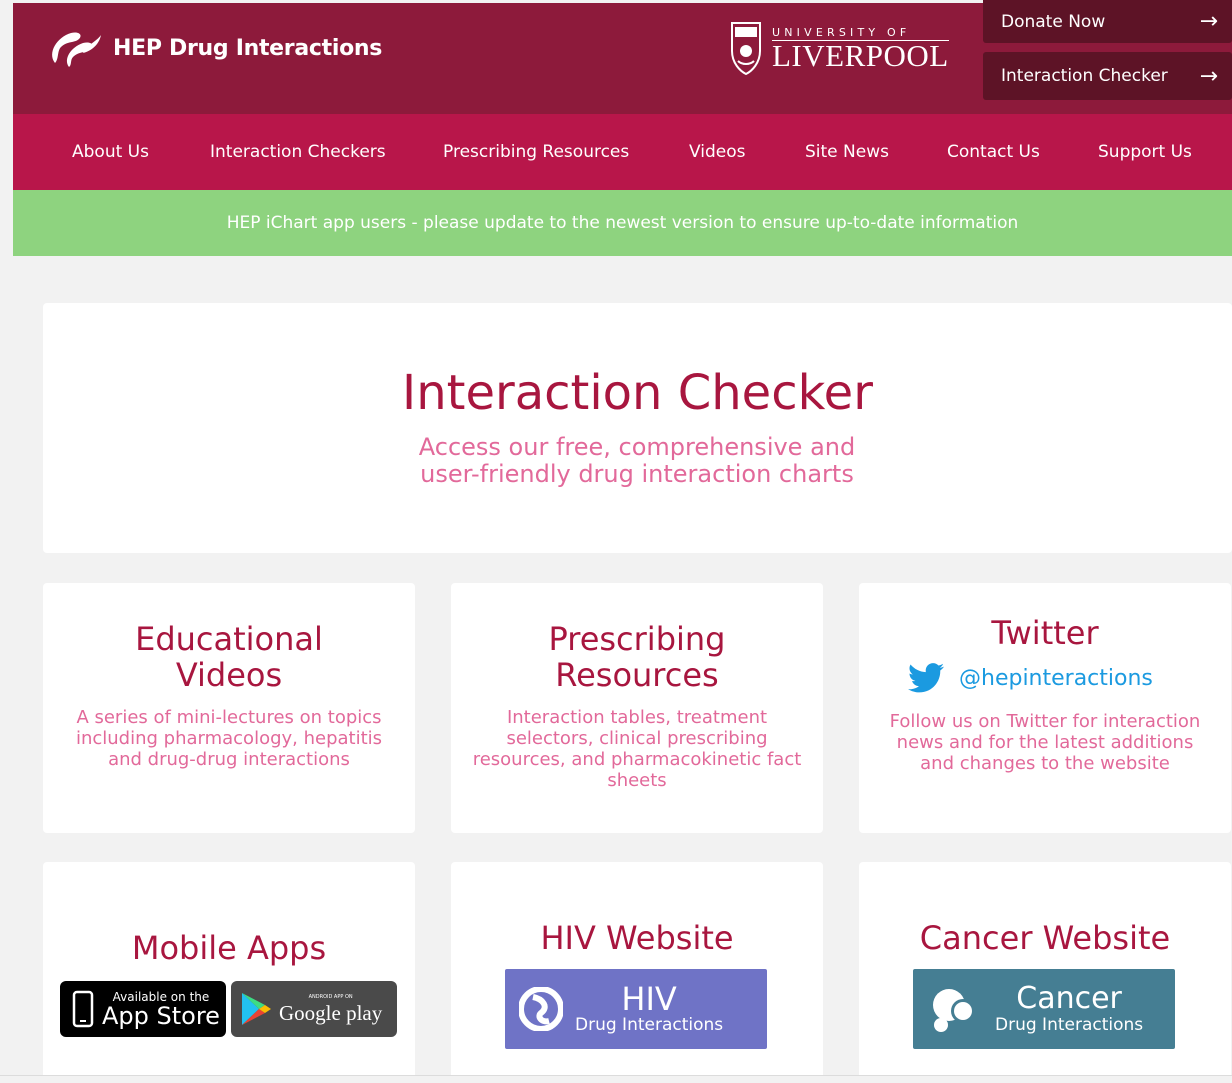 The height and width of the screenshot is (1083, 1232). Describe the element at coordinates (993, 152) in the screenshot. I see `nav-item-contact-us: Contact Us` at that location.